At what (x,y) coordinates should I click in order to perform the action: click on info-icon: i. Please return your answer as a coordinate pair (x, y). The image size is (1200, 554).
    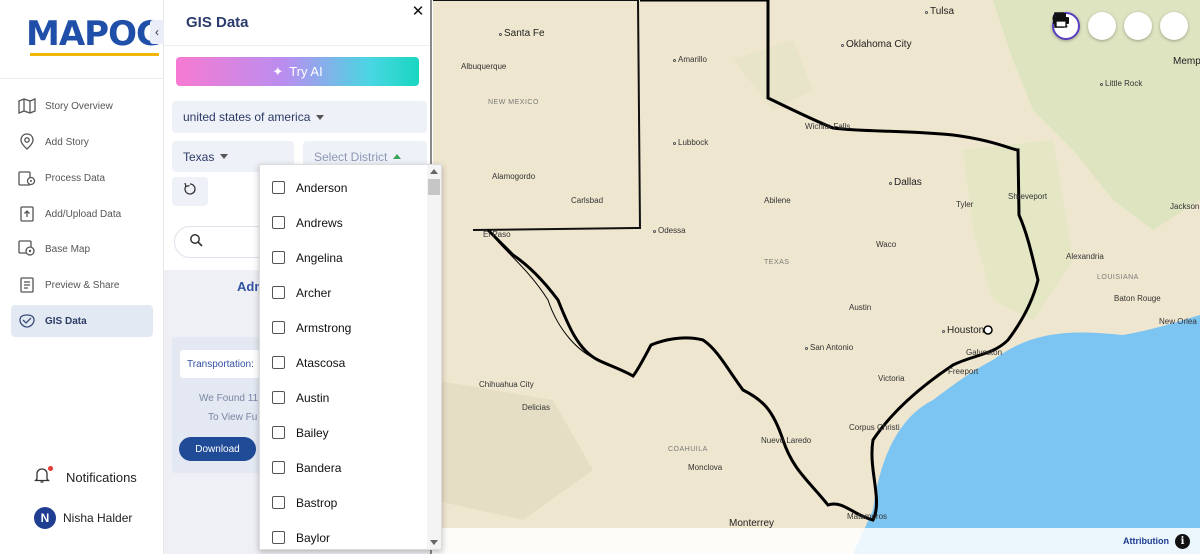
    Looking at the image, I should click on (1182, 541).